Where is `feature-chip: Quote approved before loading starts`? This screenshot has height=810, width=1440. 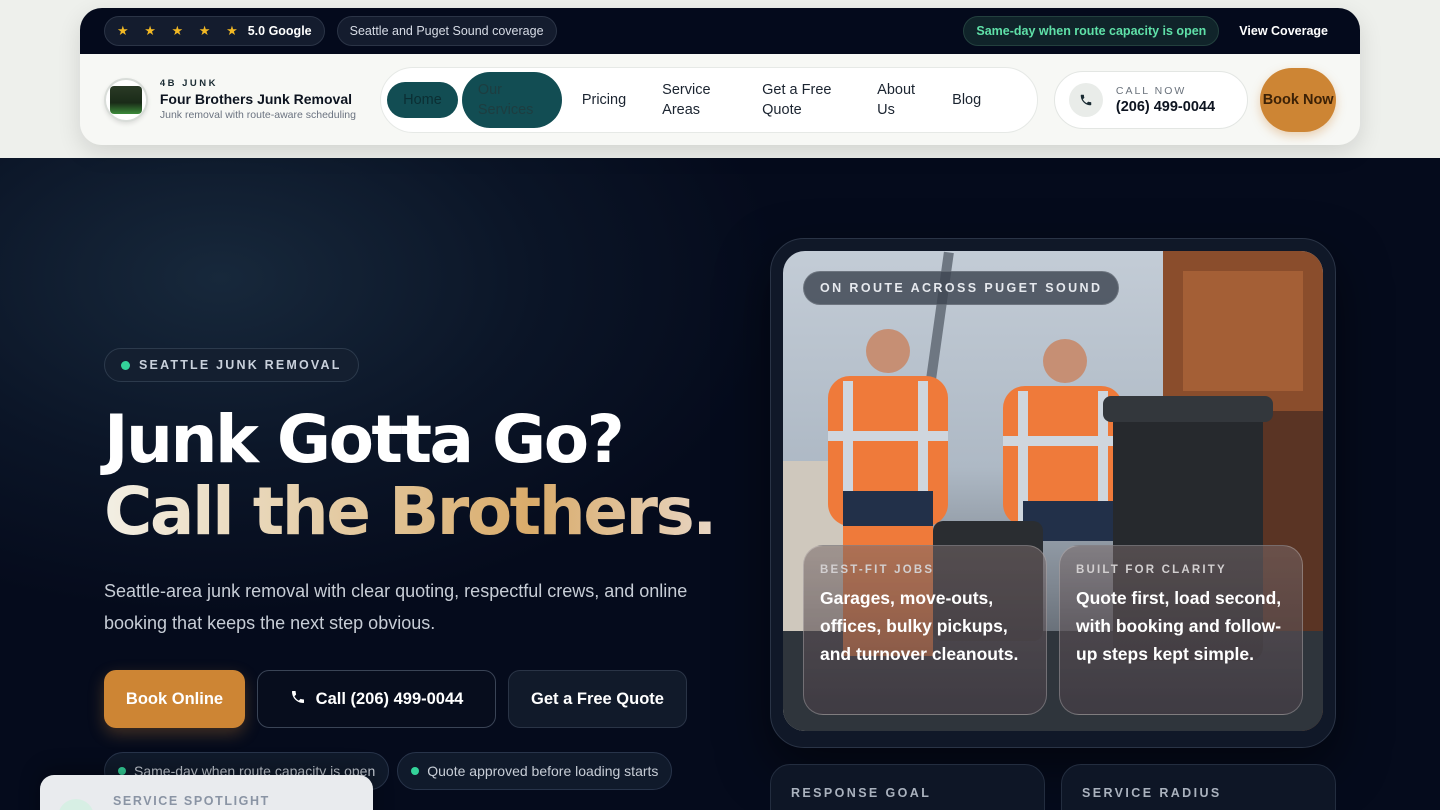
feature-chip: Quote approved before loading starts is located at coordinates (535, 771).